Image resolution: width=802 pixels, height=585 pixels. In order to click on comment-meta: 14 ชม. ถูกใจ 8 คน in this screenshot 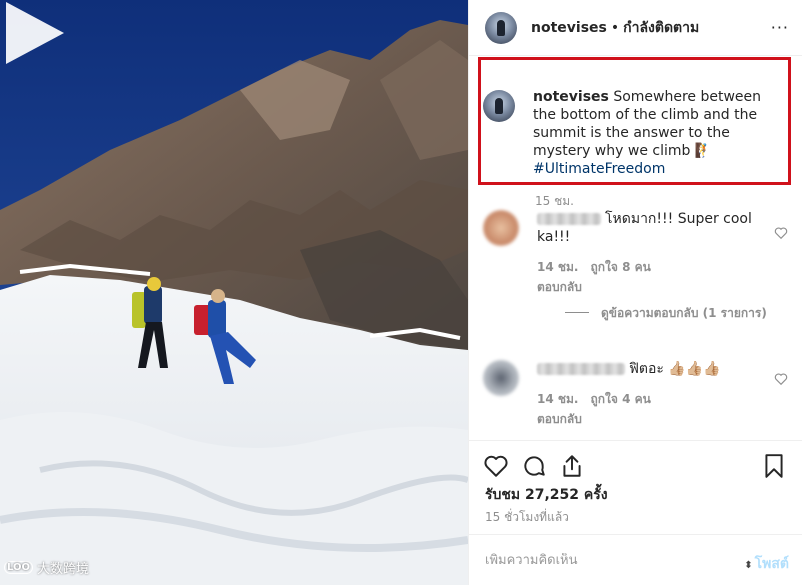, I will do `click(647, 267)`.